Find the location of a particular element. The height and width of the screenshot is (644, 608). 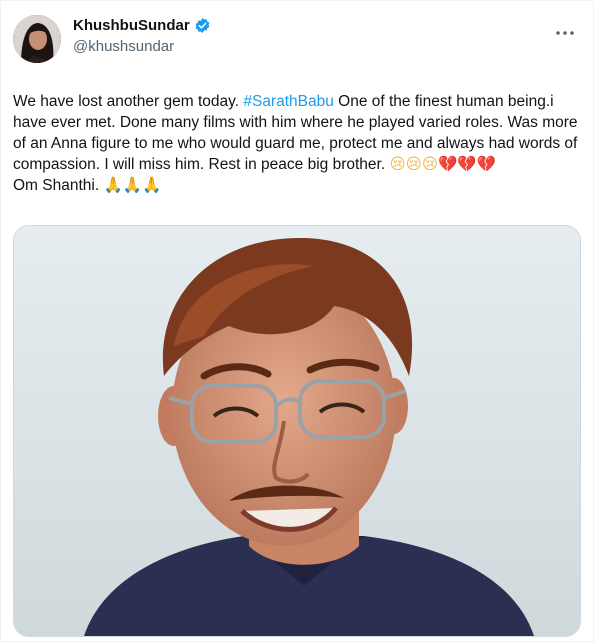

broken-heart-emojis: 💔💔💔 is located at coordinates (466, 164).